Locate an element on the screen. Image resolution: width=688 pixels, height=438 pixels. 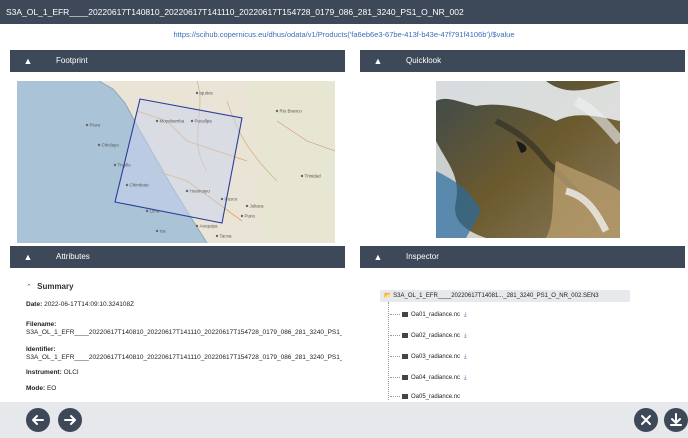
map-place-label: Rio Branco is located at coordinates (291, 111).